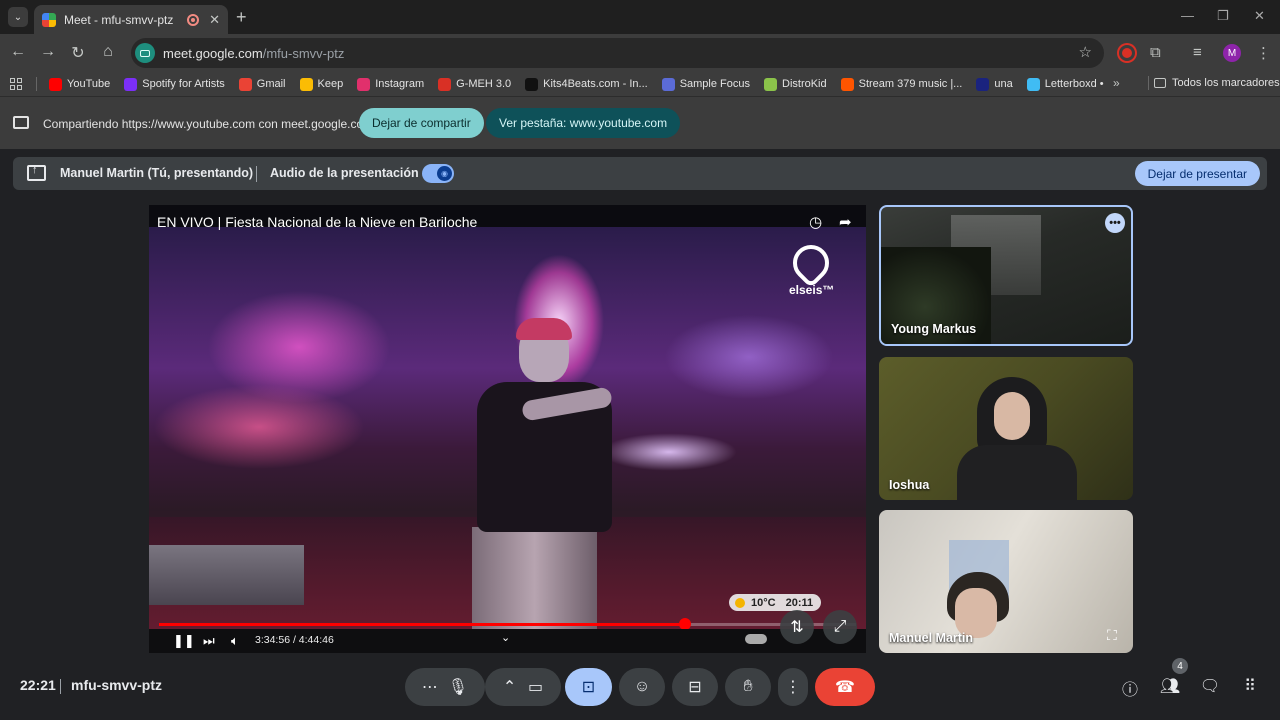 The image size is (1280, 720). I want to click on presentation-audio-toggle: ◉, so click(438, 173).